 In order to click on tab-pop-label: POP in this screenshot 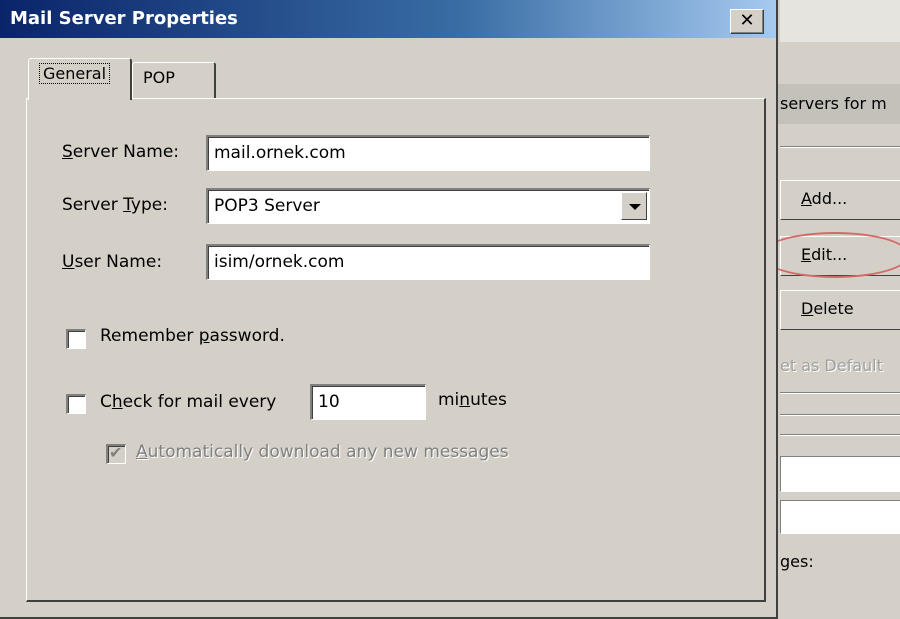, I will do `click(159, 77)`.